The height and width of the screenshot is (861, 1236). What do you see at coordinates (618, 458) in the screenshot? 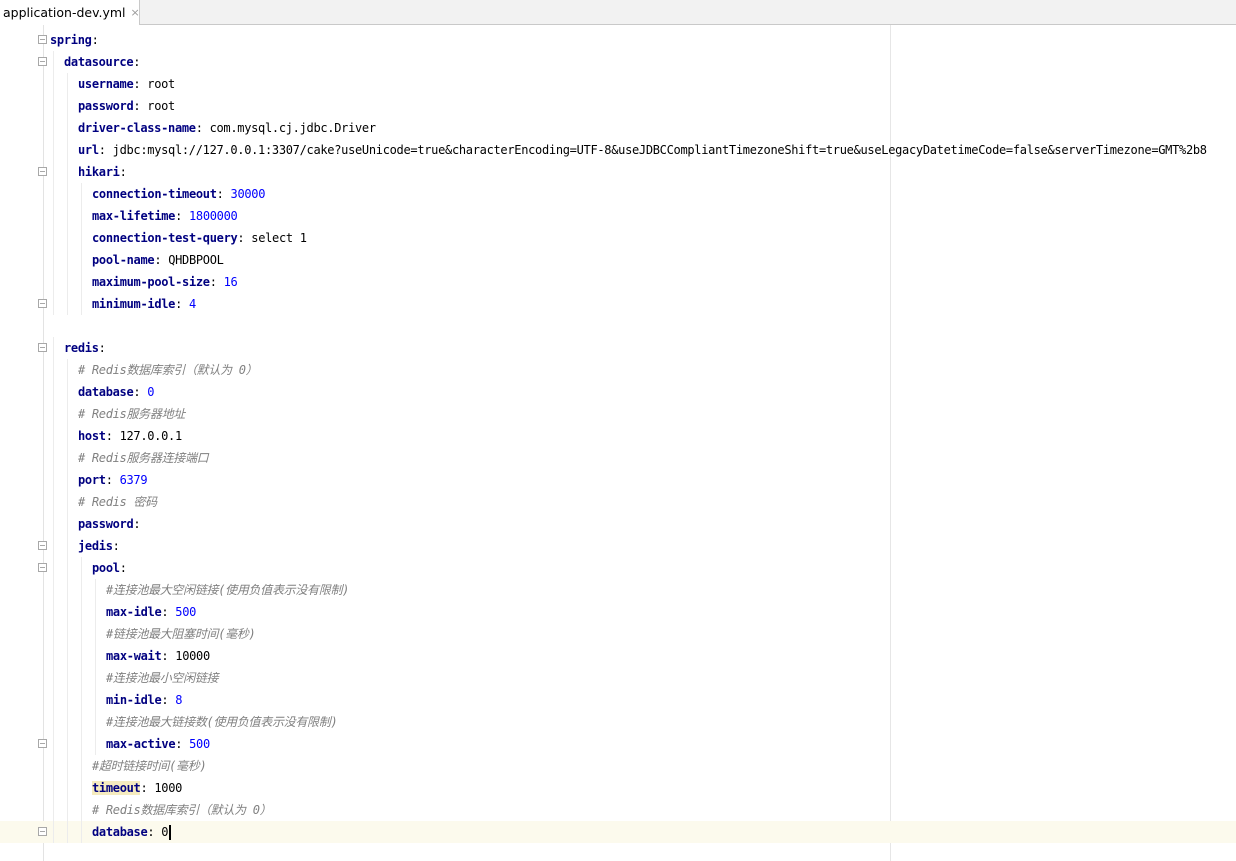
I see `comment-line: # Redis服务器连接端口` at bounding box center [618, 458].